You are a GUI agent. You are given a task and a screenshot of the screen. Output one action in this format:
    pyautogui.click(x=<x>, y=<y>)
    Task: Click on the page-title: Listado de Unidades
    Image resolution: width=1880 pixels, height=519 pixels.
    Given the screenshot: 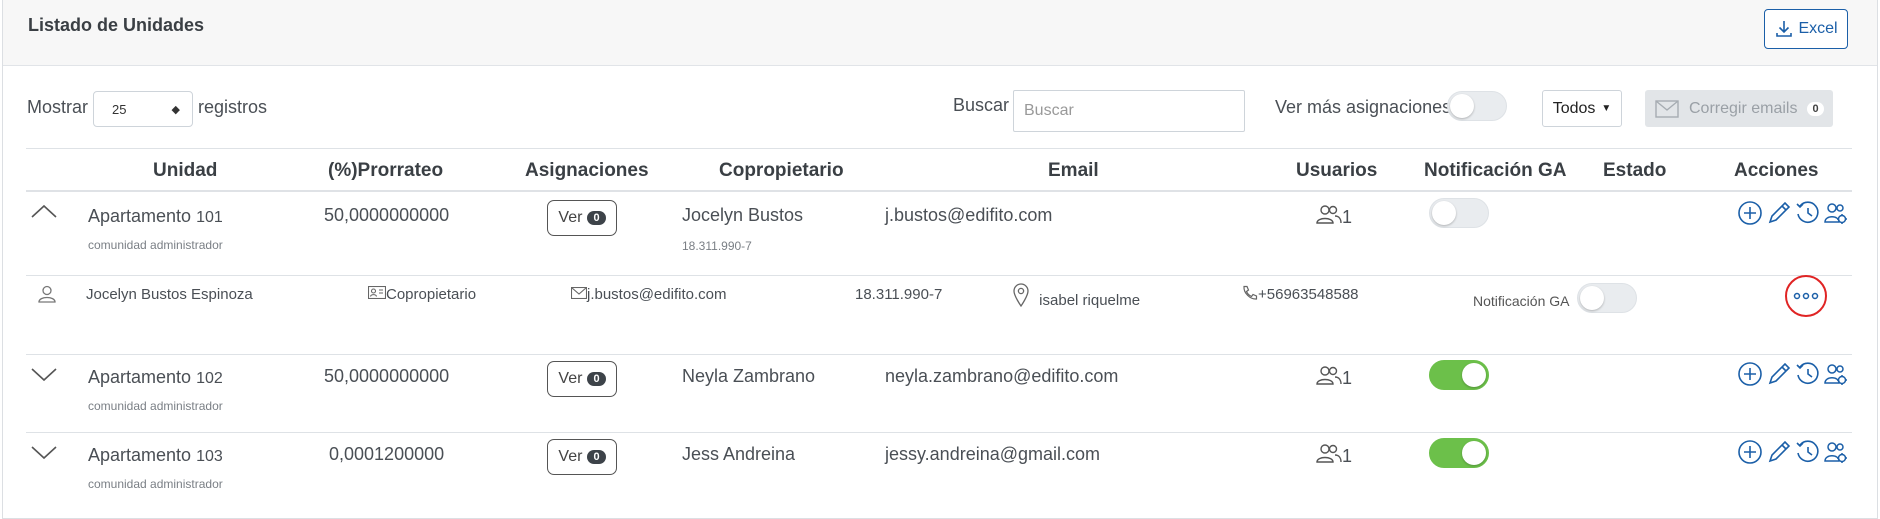 What is the action you would take?
    pyautogui.click(x=116, y=25)
    